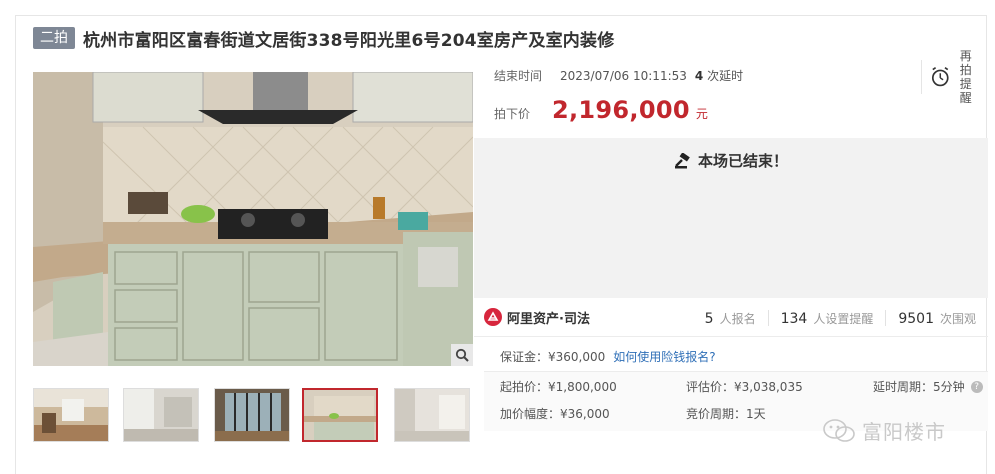 Image resolution: width=995 pixels, height=474 pixels. What do you see at coordinates (916, 318) in the screenshot?
I see `stat-views-value: 9501` at bounding box center [916, 318].